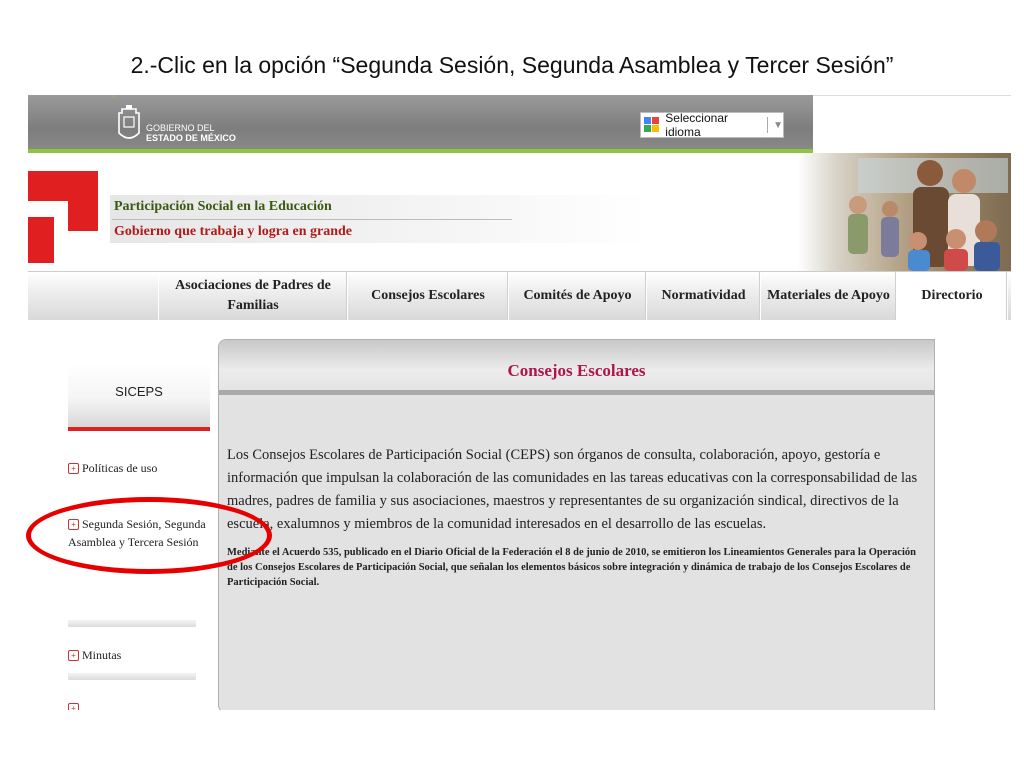 The height and width of the screenshot is (768, 1024). I want to click on nav-blank, so click(93, 296).